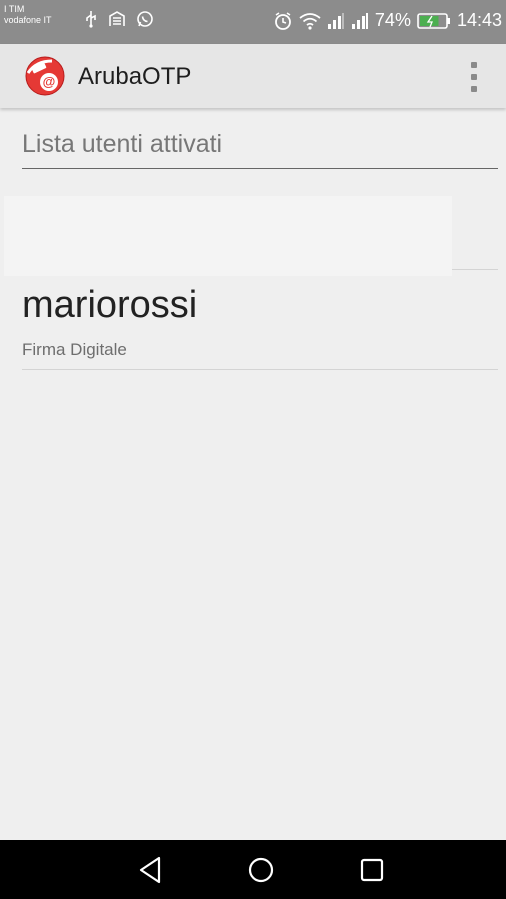 This screenshot has width=506, height=899. I want to click on status-right-icons: 74% 14:43, so click(387, 20).